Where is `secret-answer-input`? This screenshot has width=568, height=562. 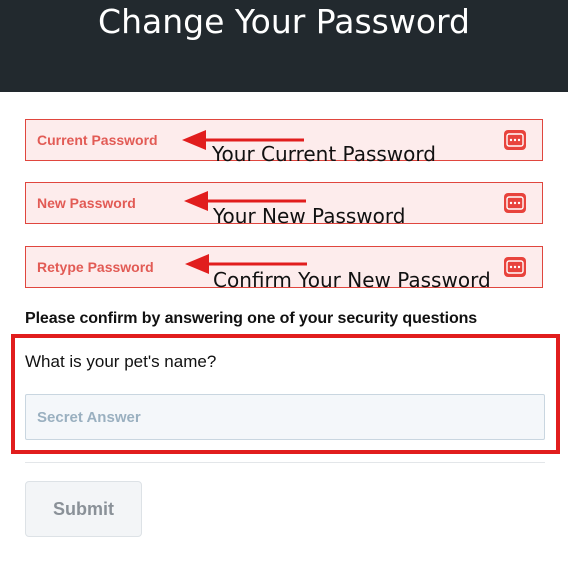
secret-answer-input is located at coordinates (285, 417).